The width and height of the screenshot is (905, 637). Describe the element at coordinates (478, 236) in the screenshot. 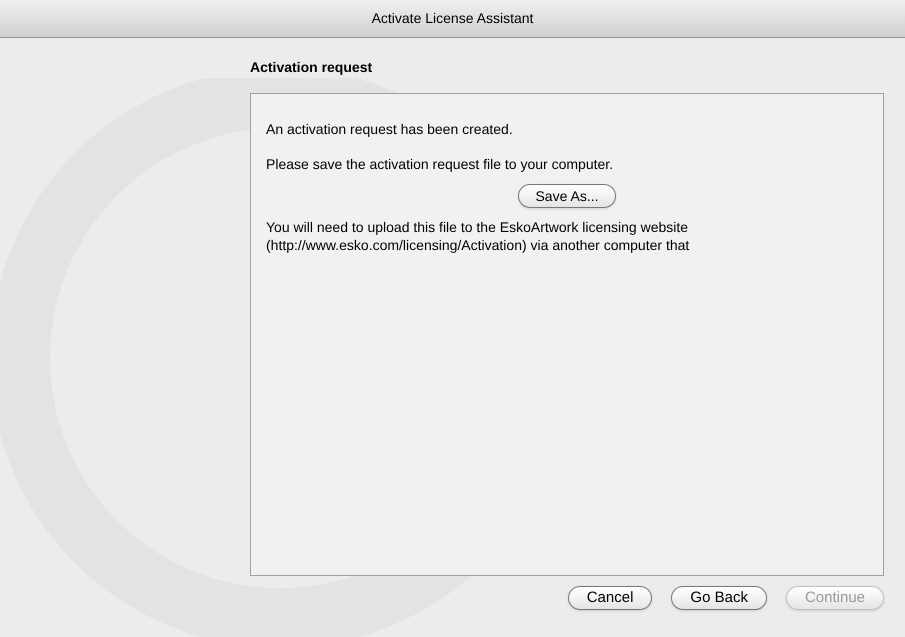

I see `message-text: You will need to upload this file to the EskoArtwork licensing website (http://www.esko.com/licensing/Activation) via another computer that` at that location.